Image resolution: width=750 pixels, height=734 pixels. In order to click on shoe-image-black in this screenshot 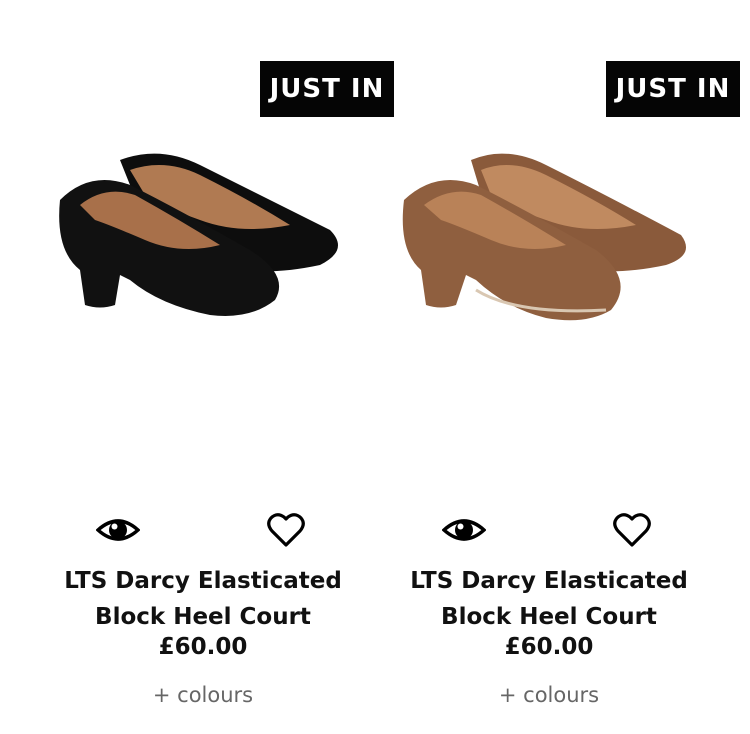, I will do `click(198, 234)`.